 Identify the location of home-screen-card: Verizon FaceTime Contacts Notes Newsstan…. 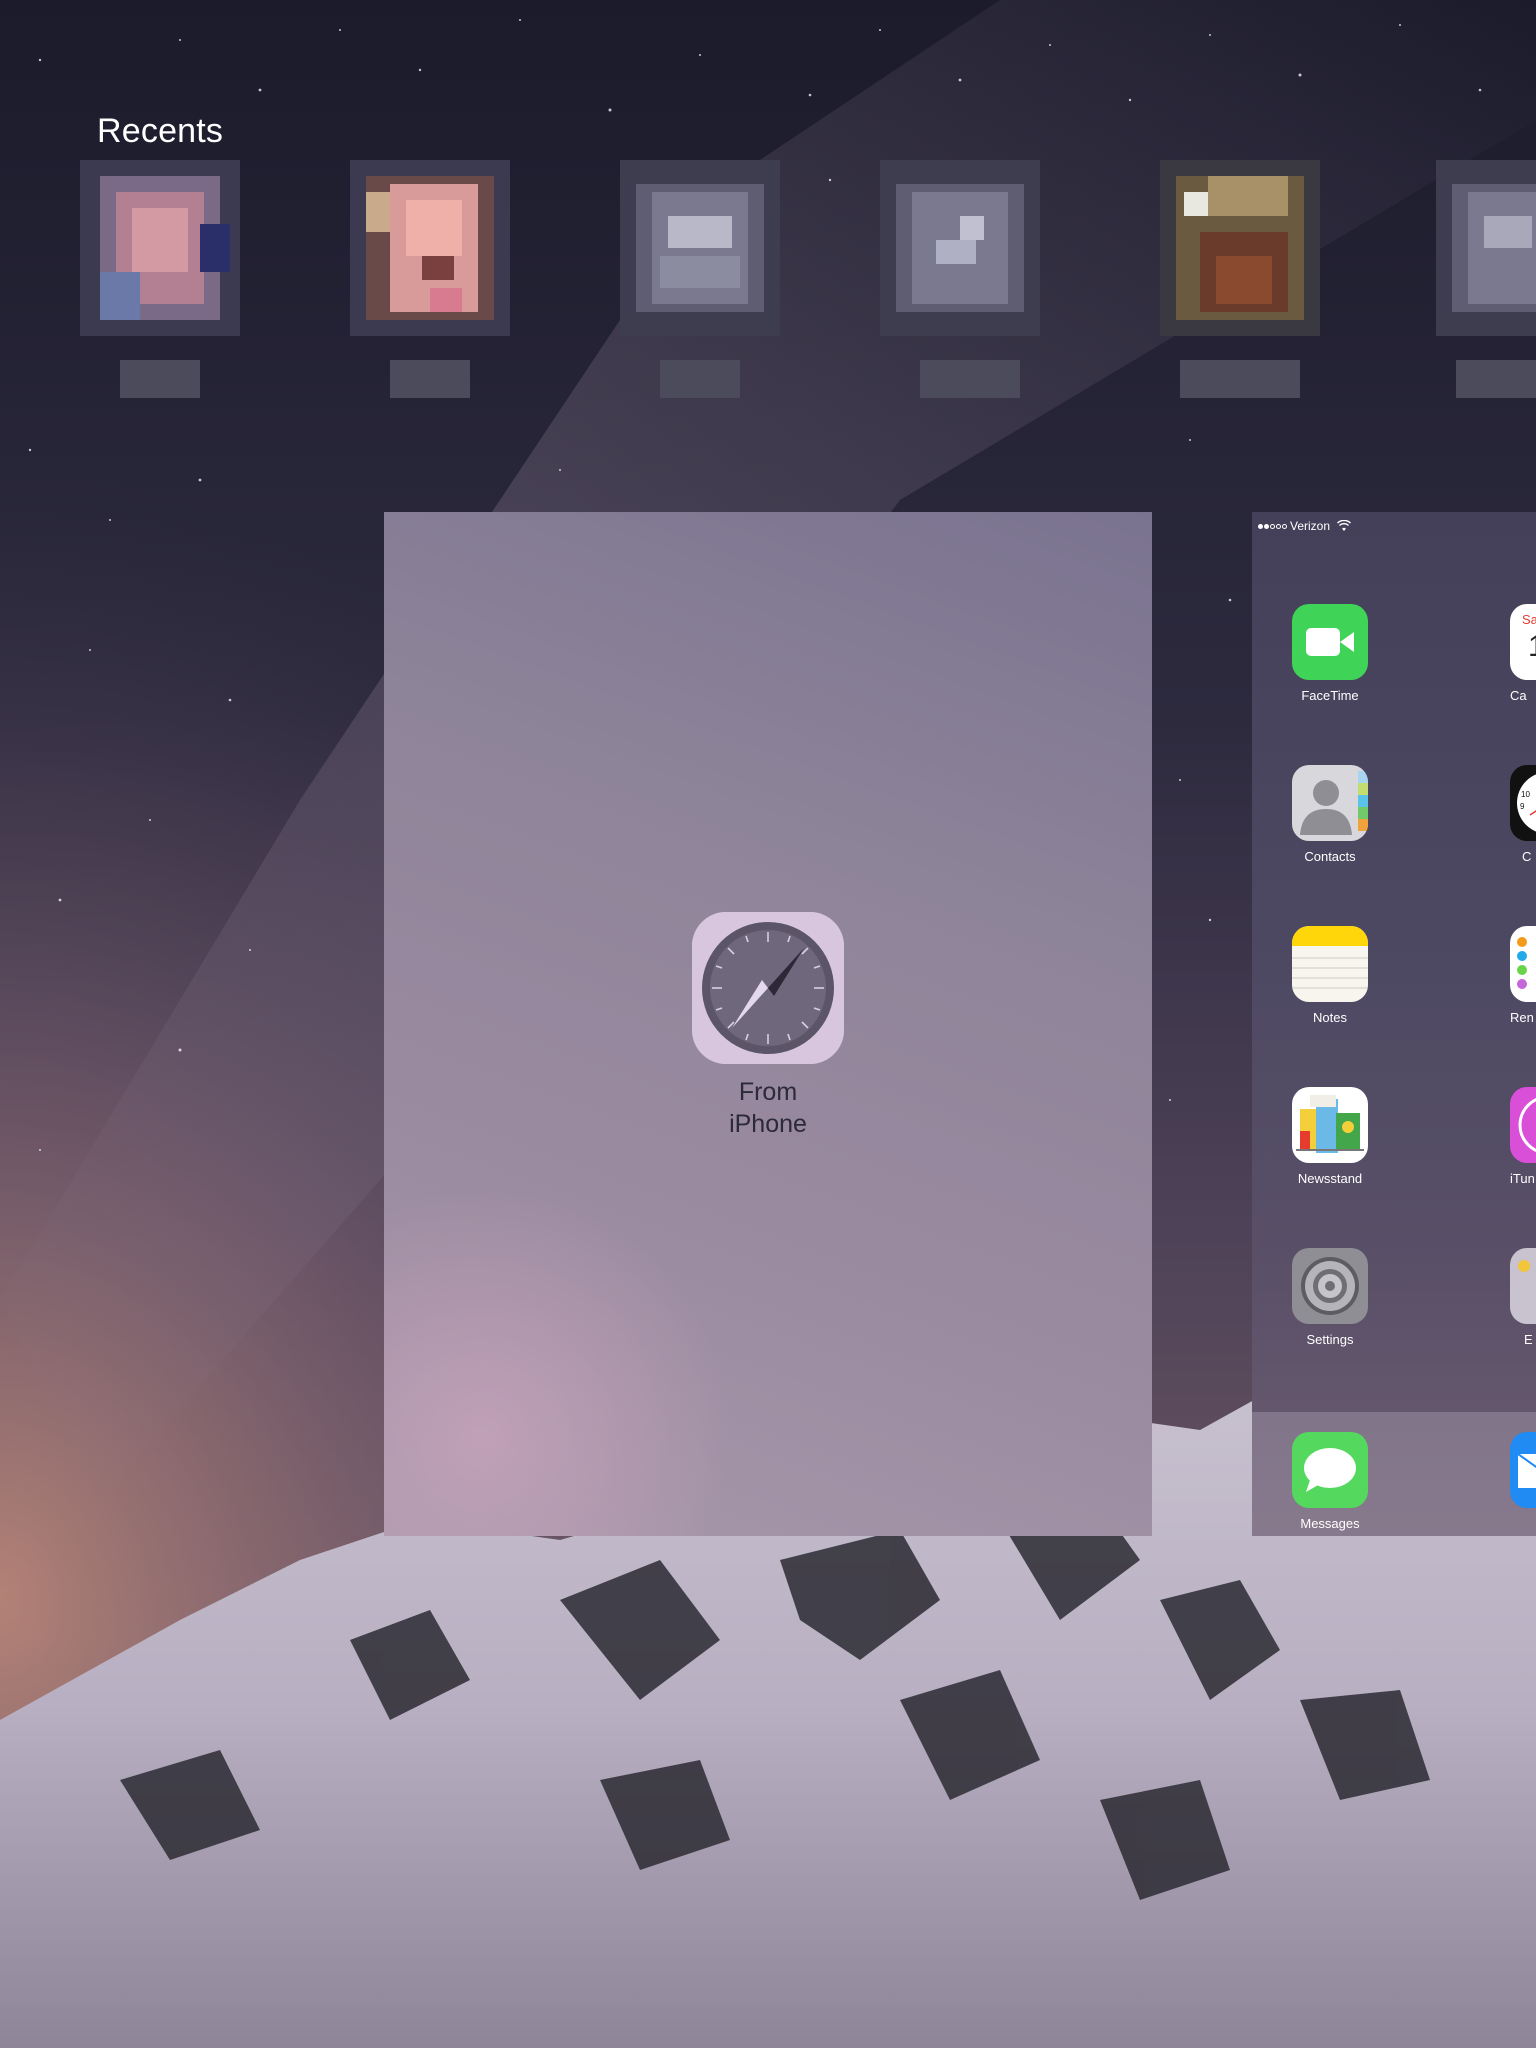
(1394, 1024).